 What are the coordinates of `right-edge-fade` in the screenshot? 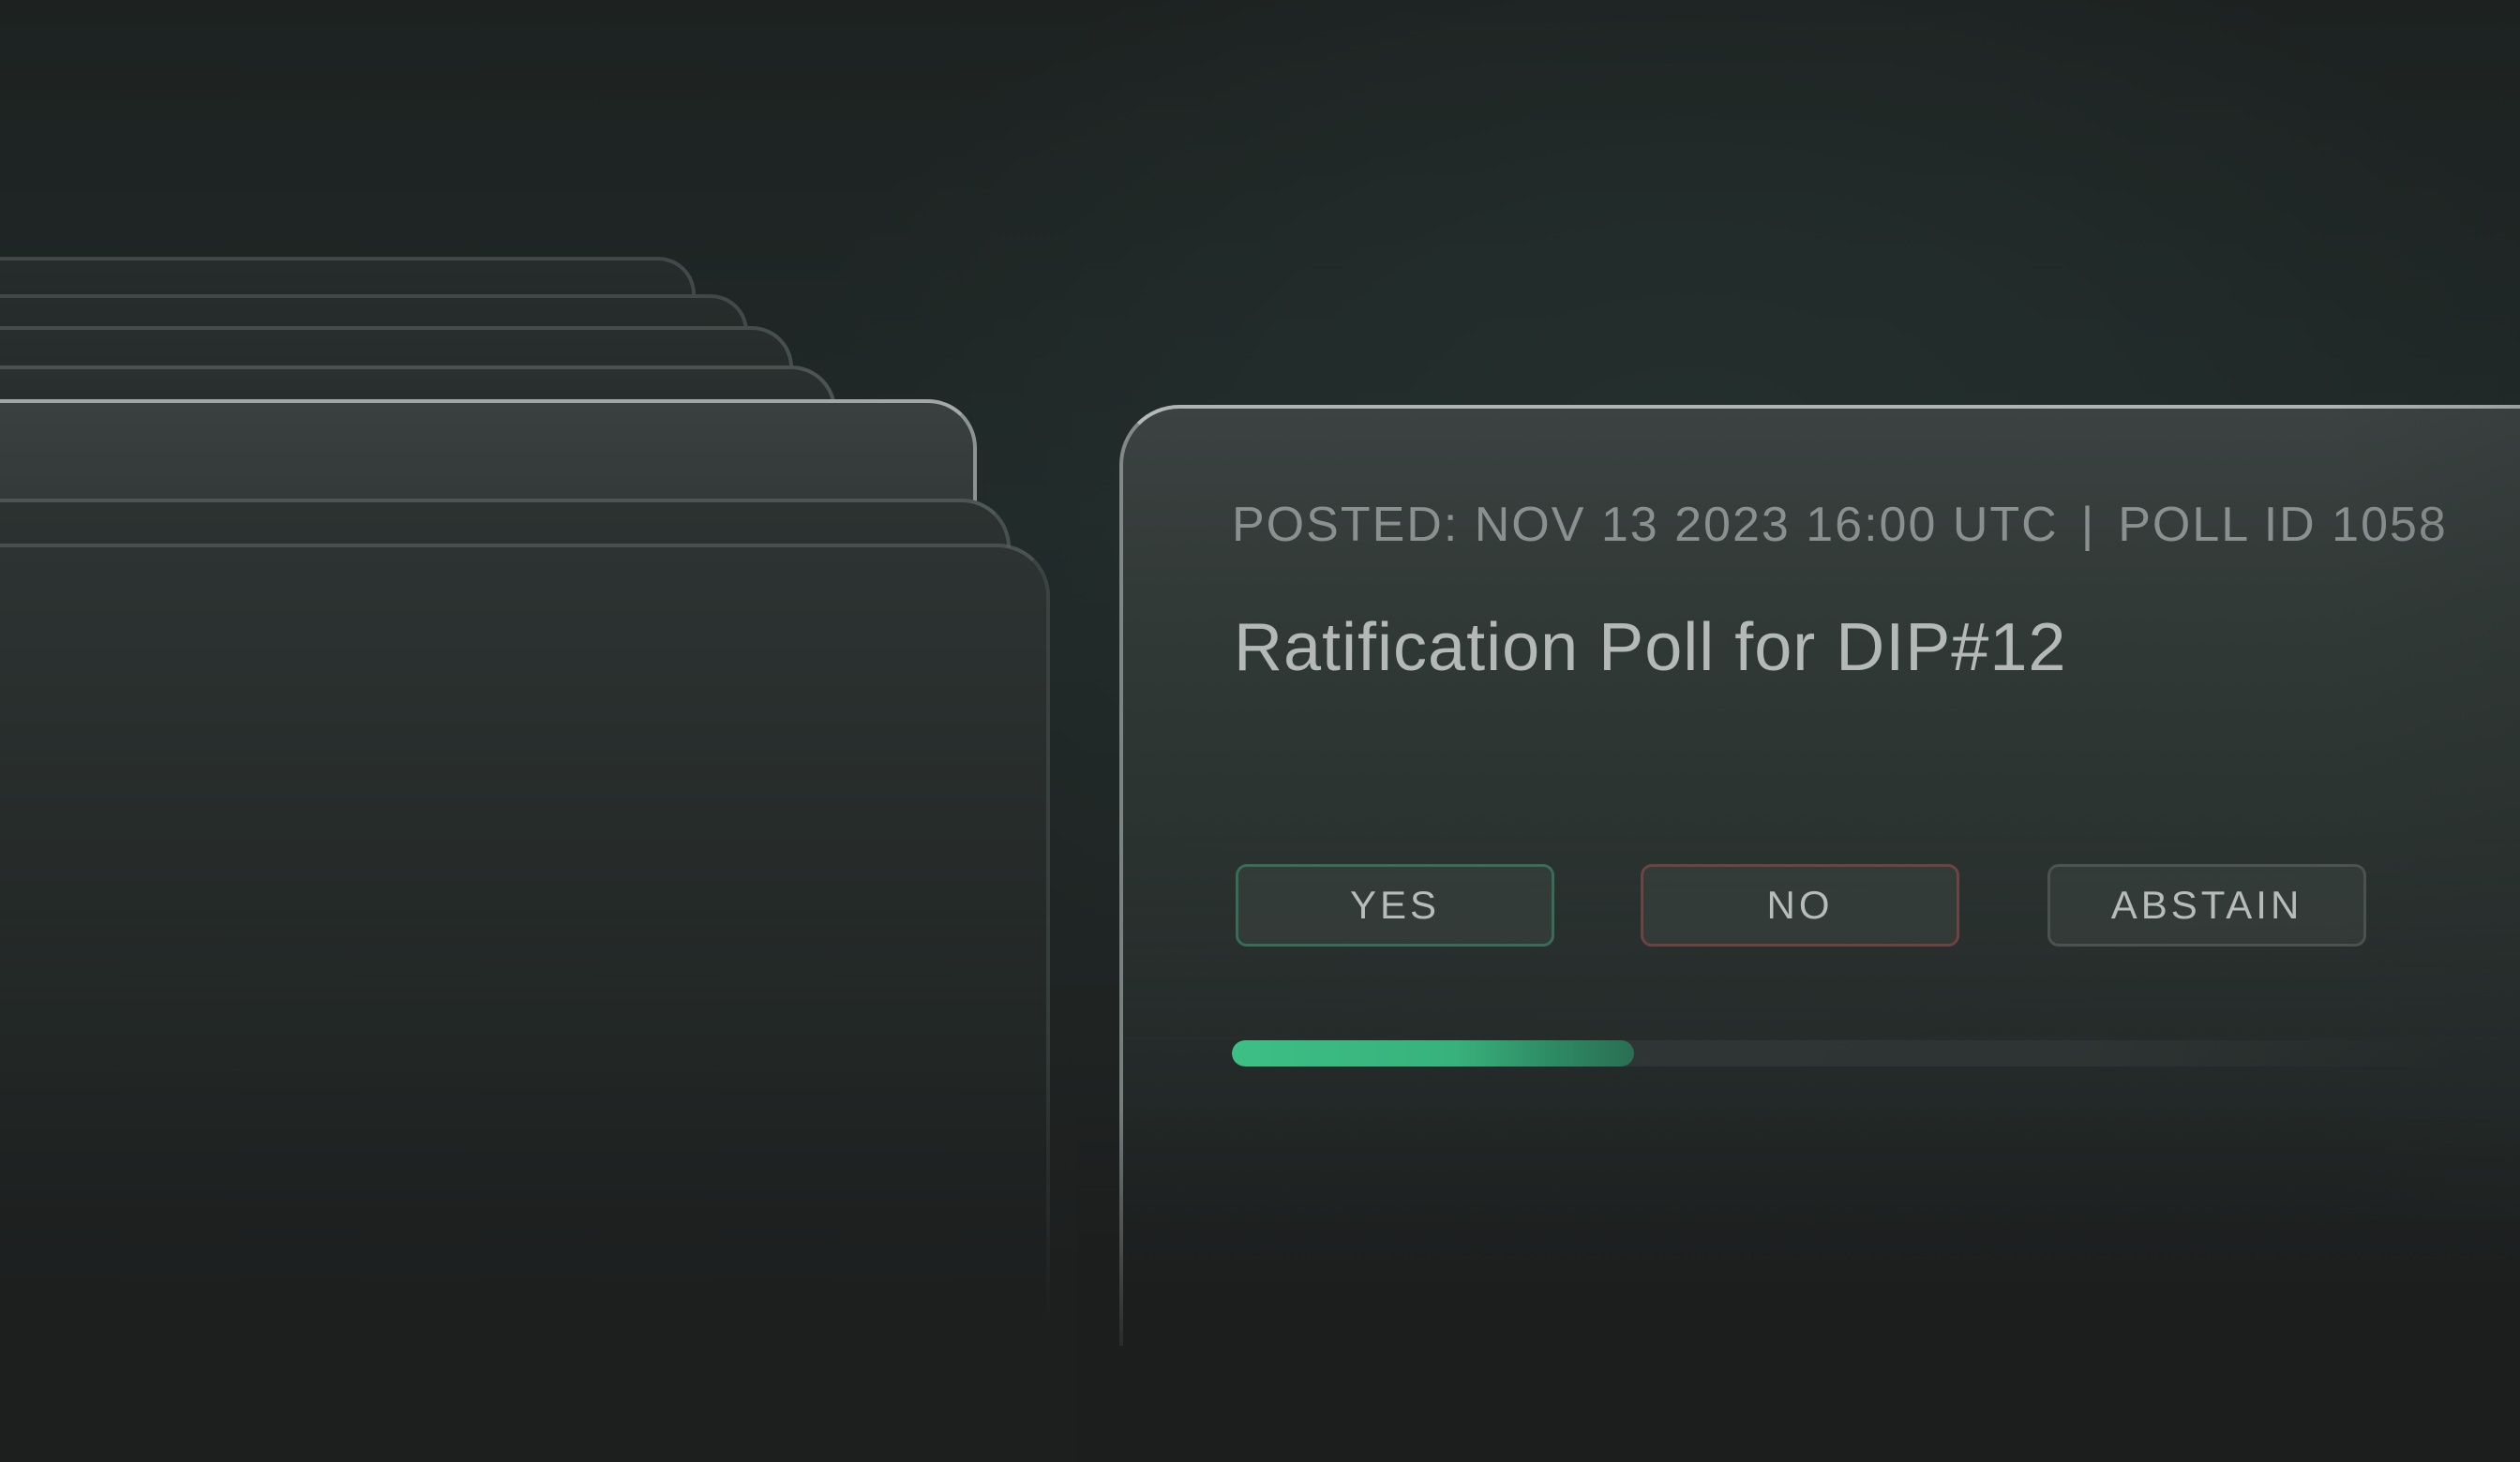 It's located at (2426, 797).